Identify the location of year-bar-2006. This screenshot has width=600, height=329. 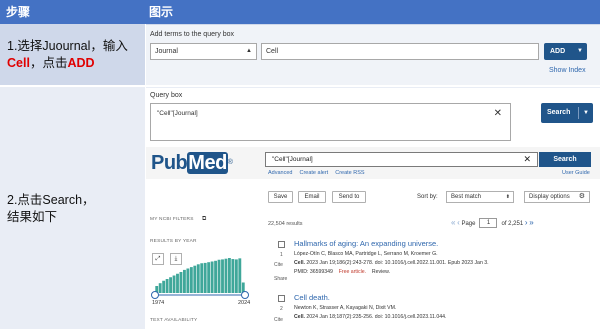
(212, 277).